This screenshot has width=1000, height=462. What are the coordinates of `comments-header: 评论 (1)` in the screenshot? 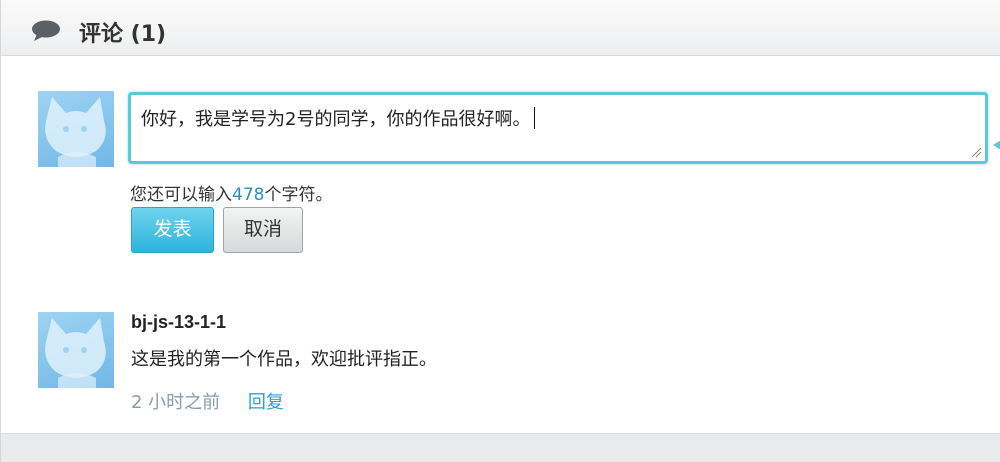 It's located at (500, 28).